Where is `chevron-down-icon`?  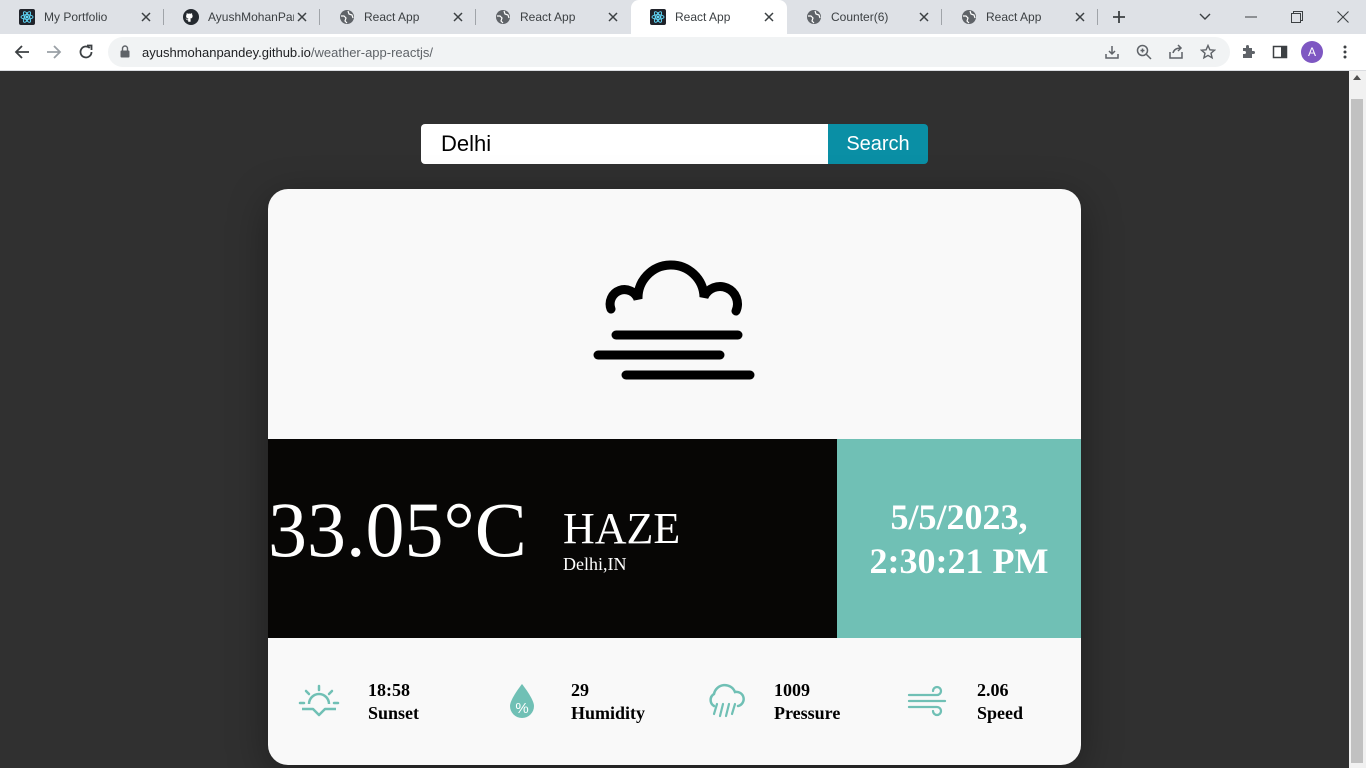
chevron-down-icon is located at coordinates (1205, 16).